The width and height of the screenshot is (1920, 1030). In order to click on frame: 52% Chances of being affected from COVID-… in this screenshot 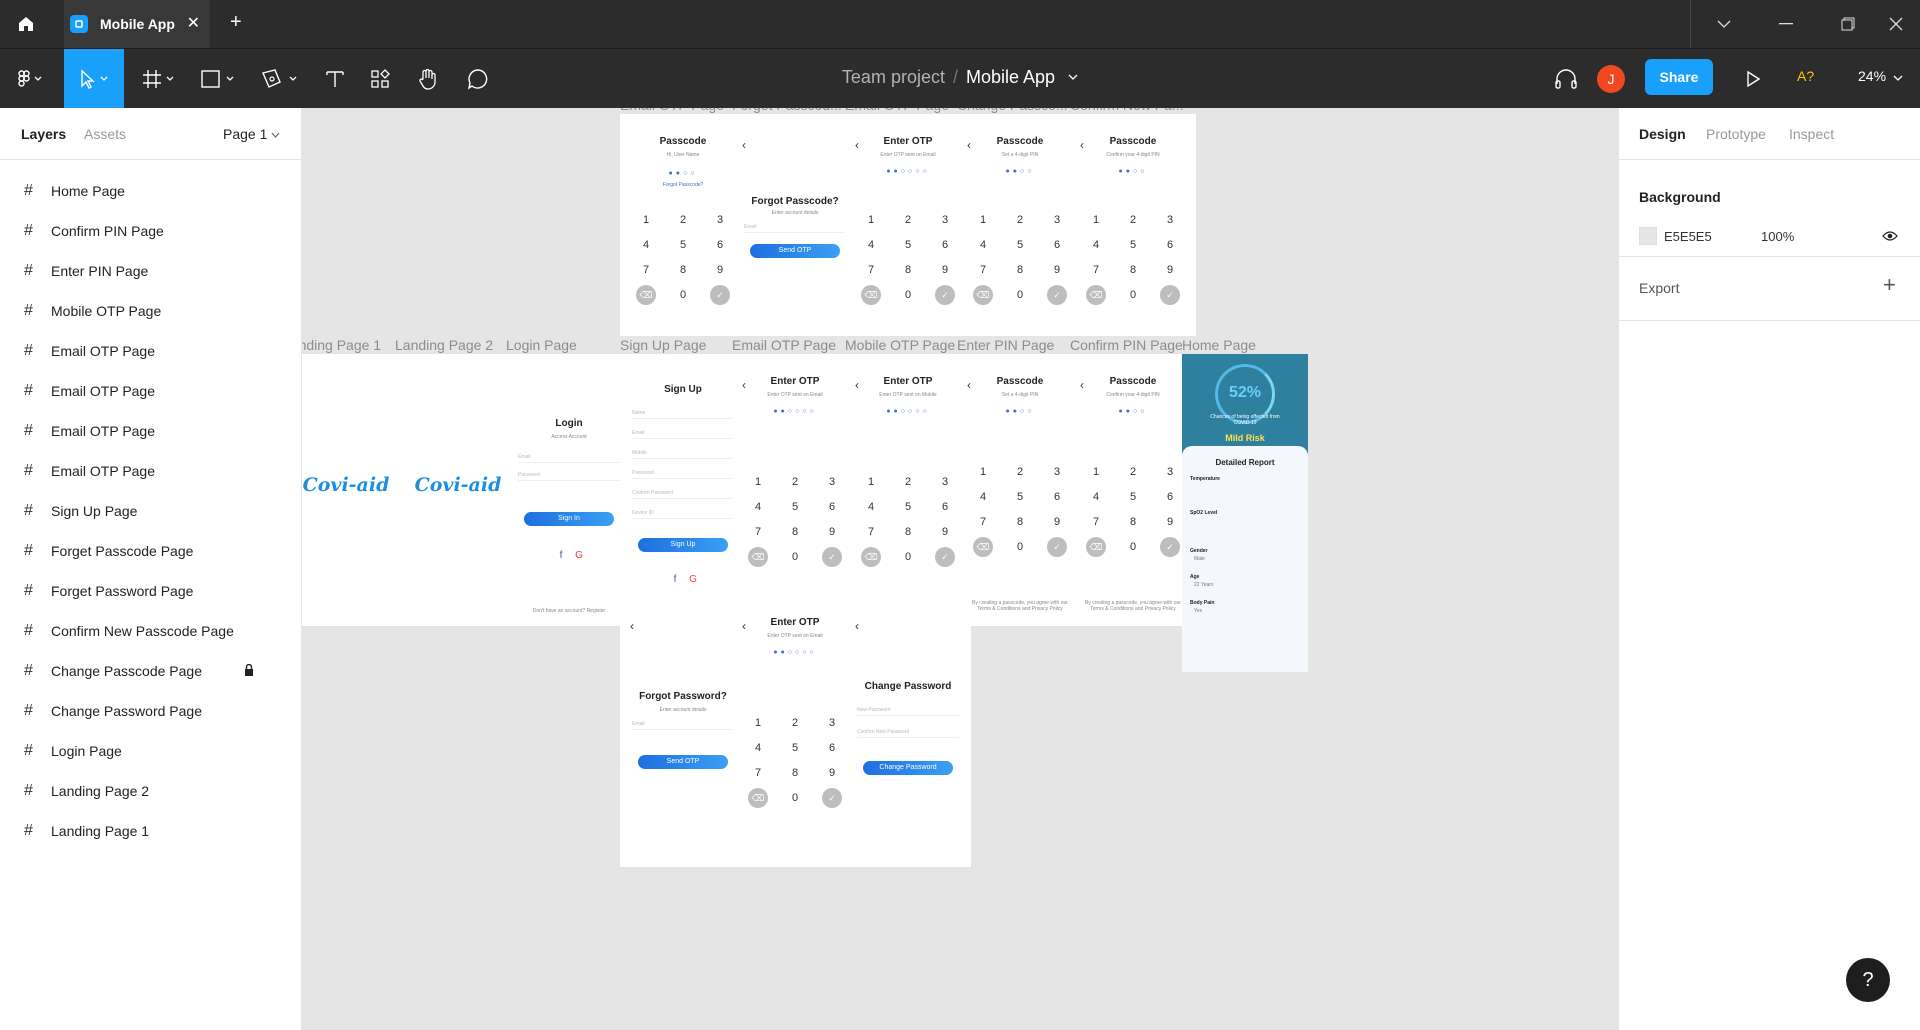, I will do `click(1245, 513)`.